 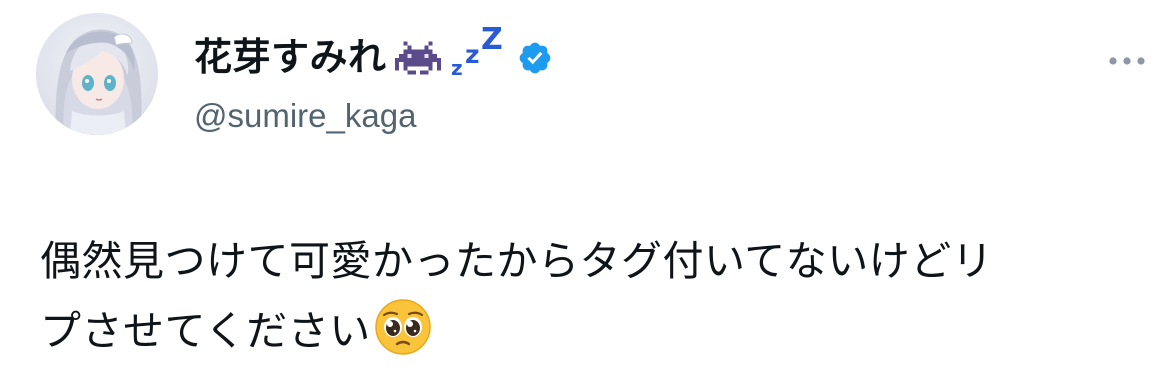 What do you see at coordinates (535, 58) in the screenshot?
I see `verified-badge-icon` at bounding box center [535, 58].